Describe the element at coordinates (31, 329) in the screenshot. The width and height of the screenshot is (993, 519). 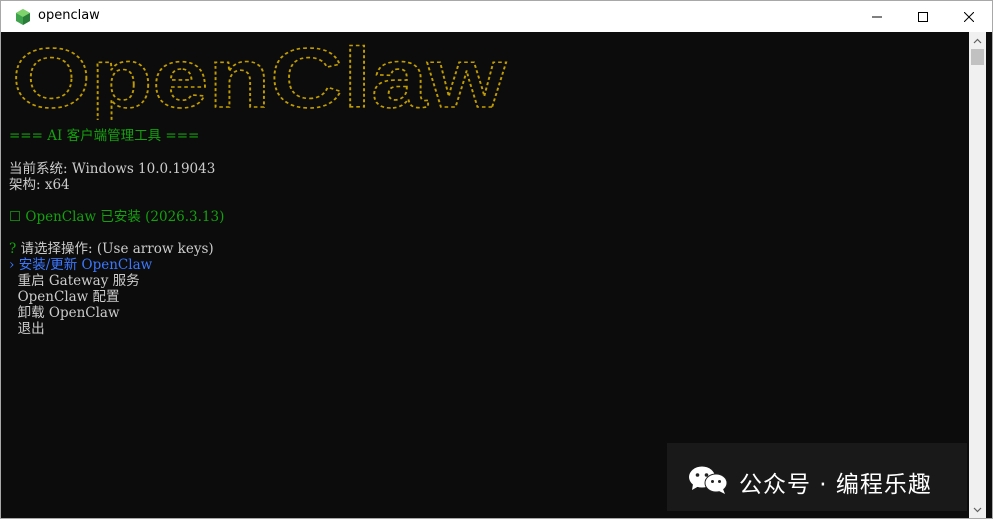
I see `menu-item-label: 退出` at that location.